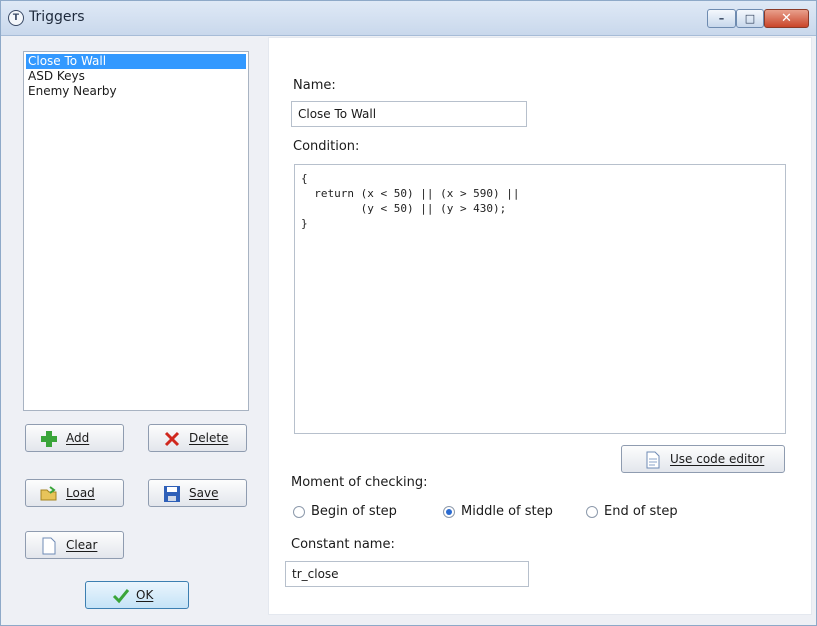 The image size is (817, 626). I want to click on document-icon, so click(653, 460).